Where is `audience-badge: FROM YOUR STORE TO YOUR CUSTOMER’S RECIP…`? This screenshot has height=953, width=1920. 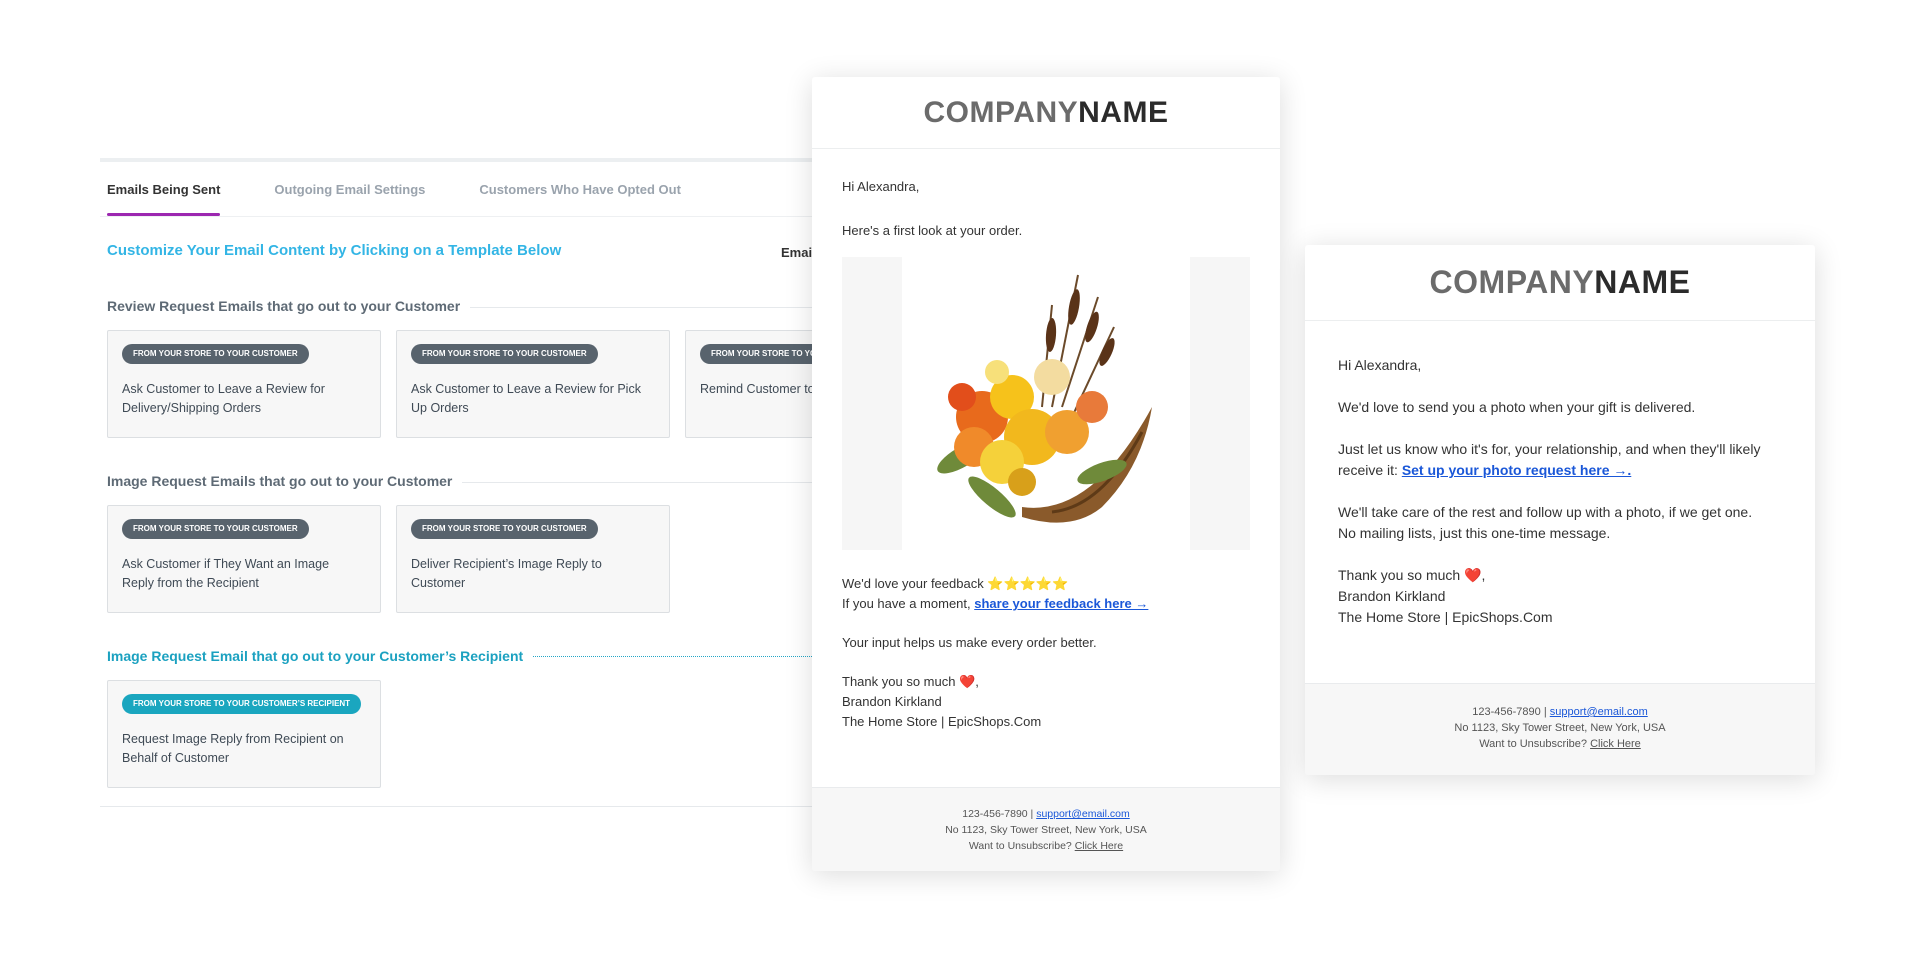
audience-badge: FROM YOUR STORE TO YOUR CUSTOMER’S RECIP… is located at coordinates (242, 704).